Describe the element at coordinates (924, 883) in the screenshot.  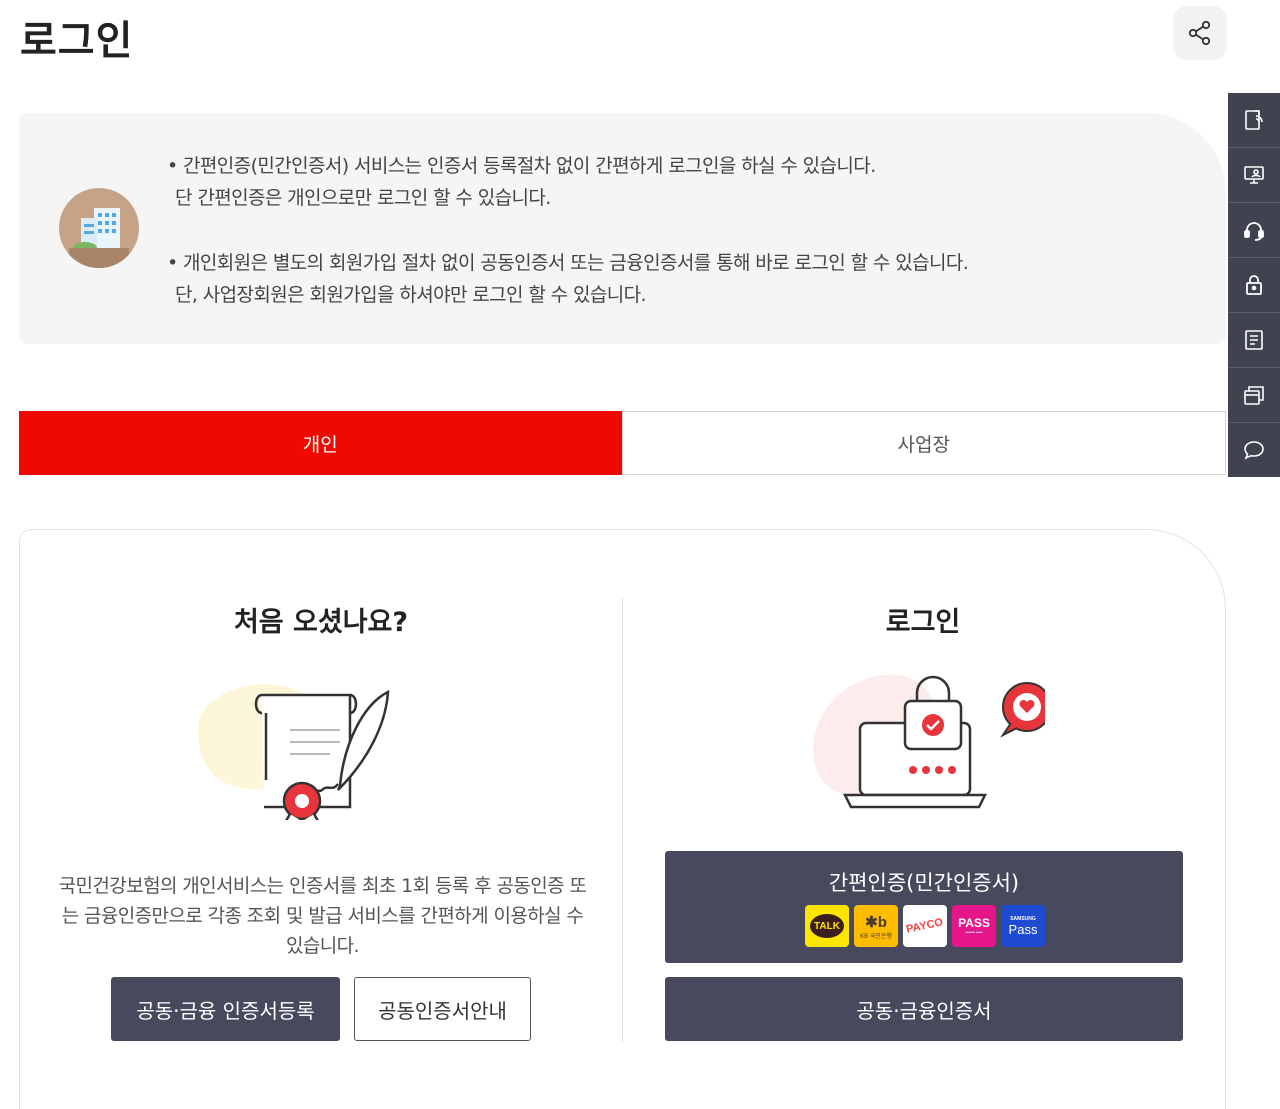
I see `easy-auth-label: 간편인증(민간인증서)` at that location.